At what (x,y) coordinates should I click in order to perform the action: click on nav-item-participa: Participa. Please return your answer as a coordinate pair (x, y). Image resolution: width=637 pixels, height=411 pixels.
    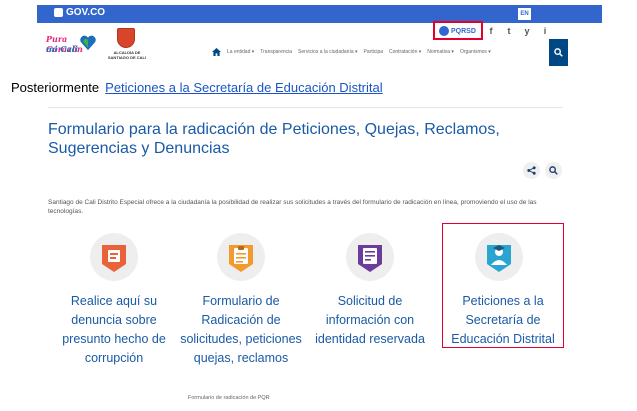
    Looking at the image, I should click on (373, 52).